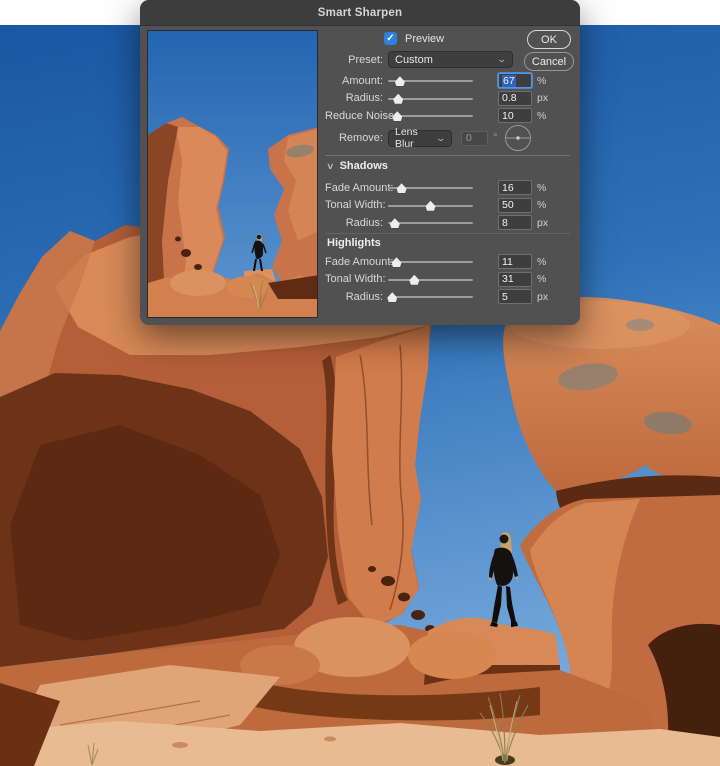 The image size is (720, 766). I want to click on field-value: 16, so click(508, 187).